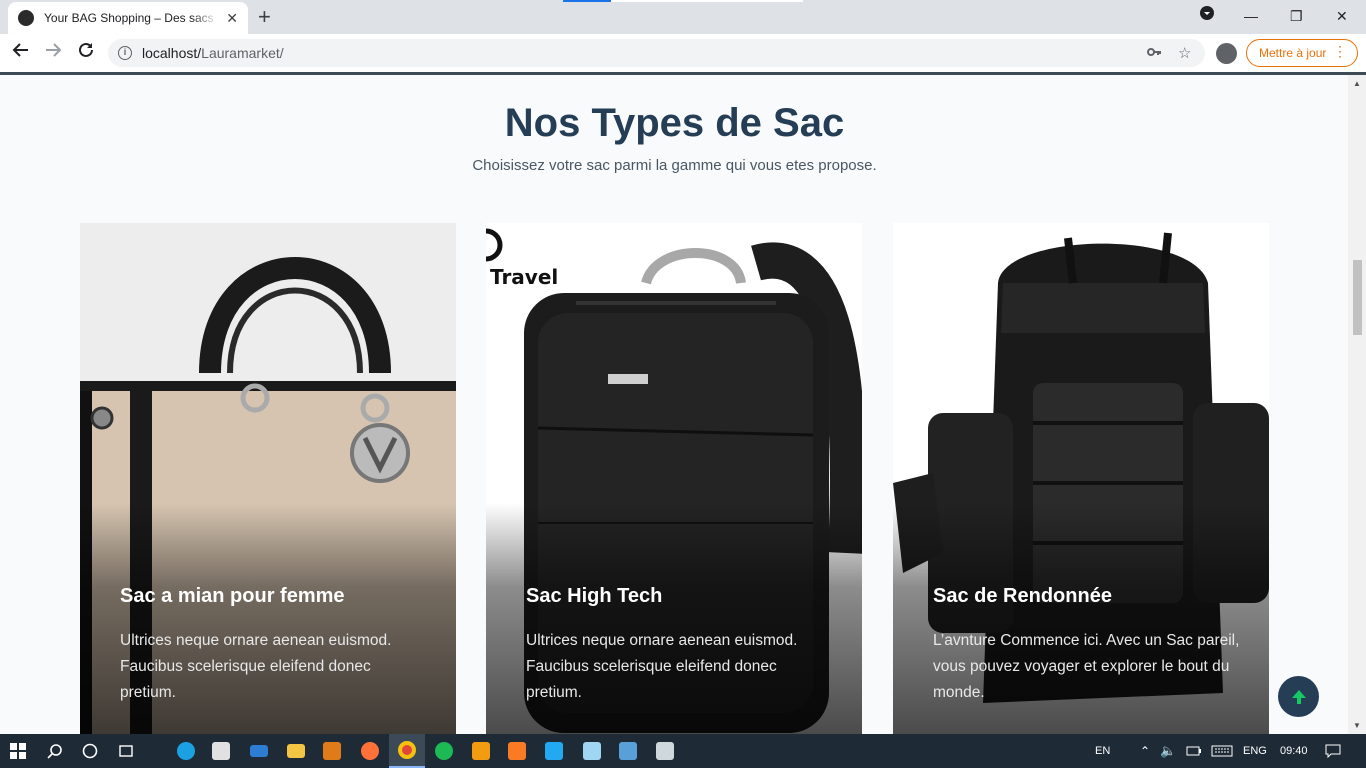 The image size is (1366, 768). What do you see at coordinates (656, 53) in the screenshot?
I see `address-bar: i localhost/Lauramarket/ ☆` at bounding box center [656, 53].